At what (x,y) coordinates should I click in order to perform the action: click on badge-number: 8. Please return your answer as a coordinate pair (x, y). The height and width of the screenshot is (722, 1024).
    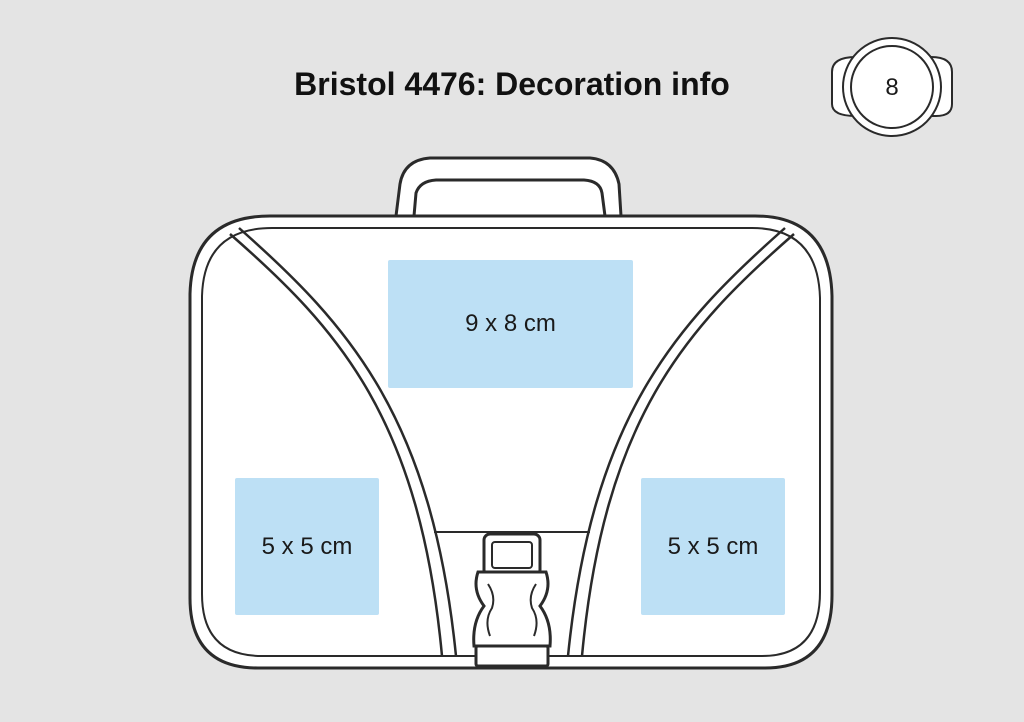
    Looking at the image, I should click on (892, 87).